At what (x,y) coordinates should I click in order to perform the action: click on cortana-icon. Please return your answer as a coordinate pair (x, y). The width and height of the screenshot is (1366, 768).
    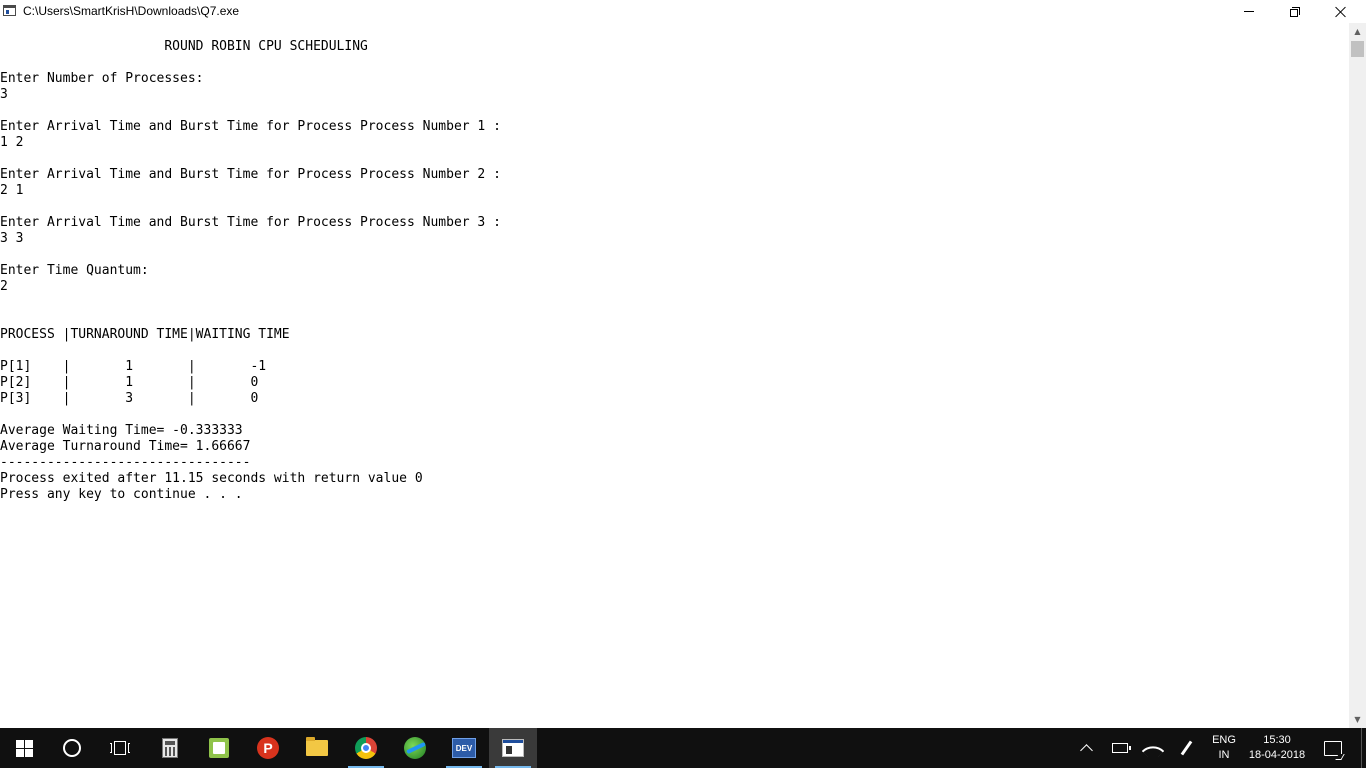
    Looking at the image, I should click on (72, 748).